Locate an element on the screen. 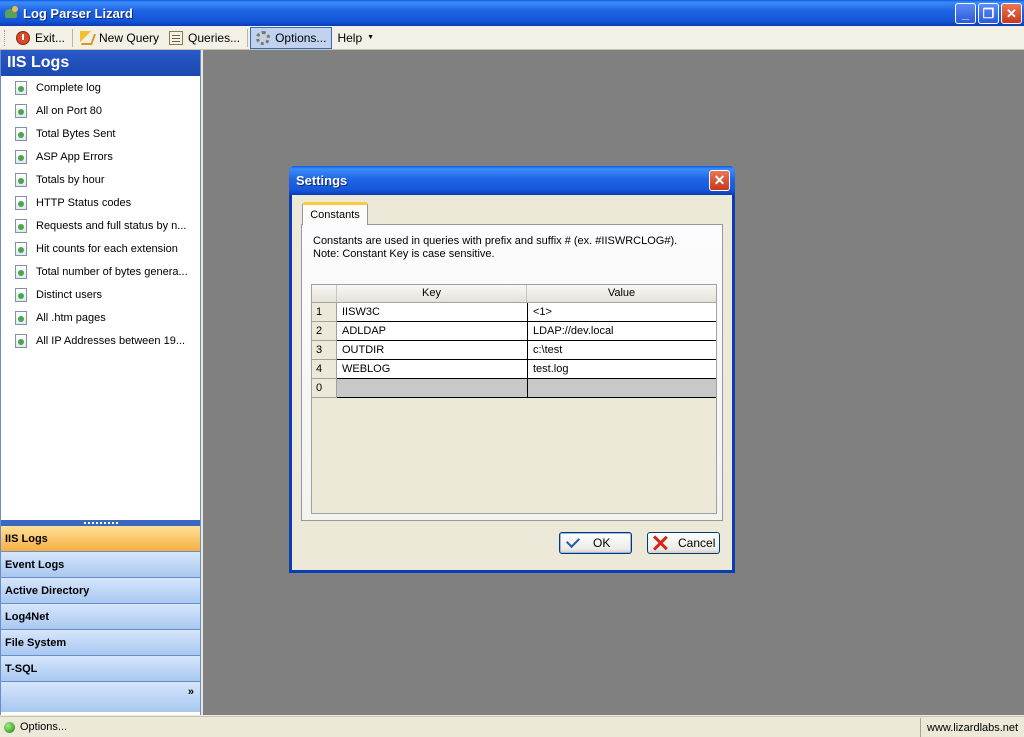 The width and height of the screenshot is (1024, 737). key-cell is located at coordinates (432, 388).